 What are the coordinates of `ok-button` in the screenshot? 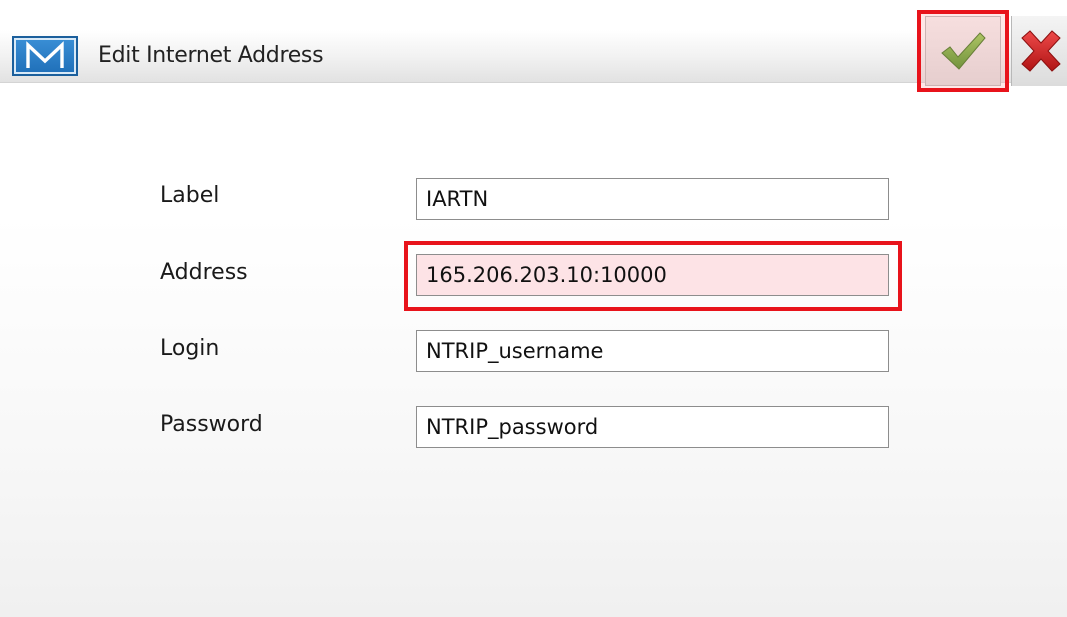 It's located at (963, 51).